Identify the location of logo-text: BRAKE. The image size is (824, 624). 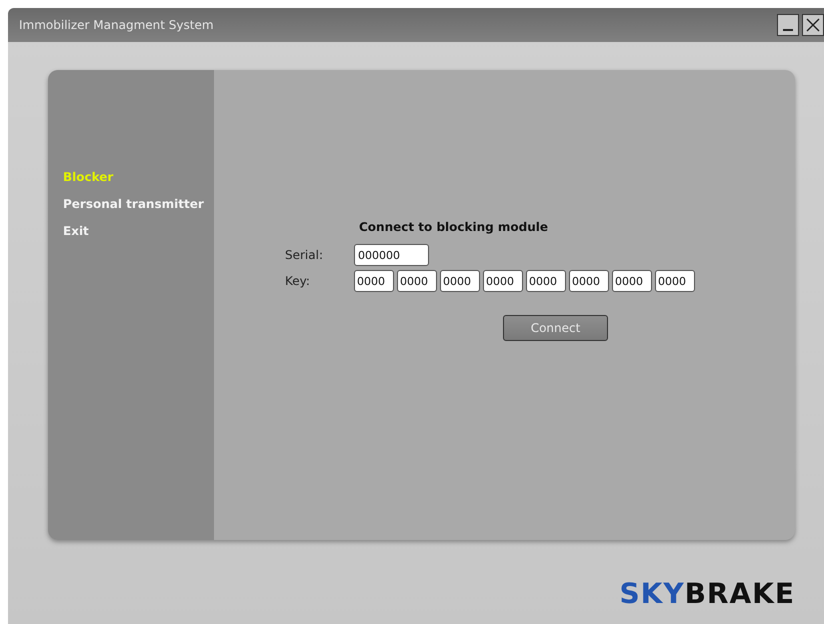
(739, 593).